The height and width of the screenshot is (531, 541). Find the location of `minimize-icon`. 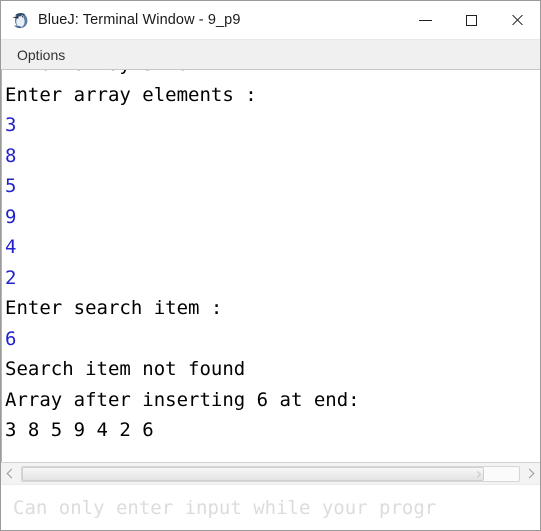

minimize-icon is located at coordinates (425, 20).